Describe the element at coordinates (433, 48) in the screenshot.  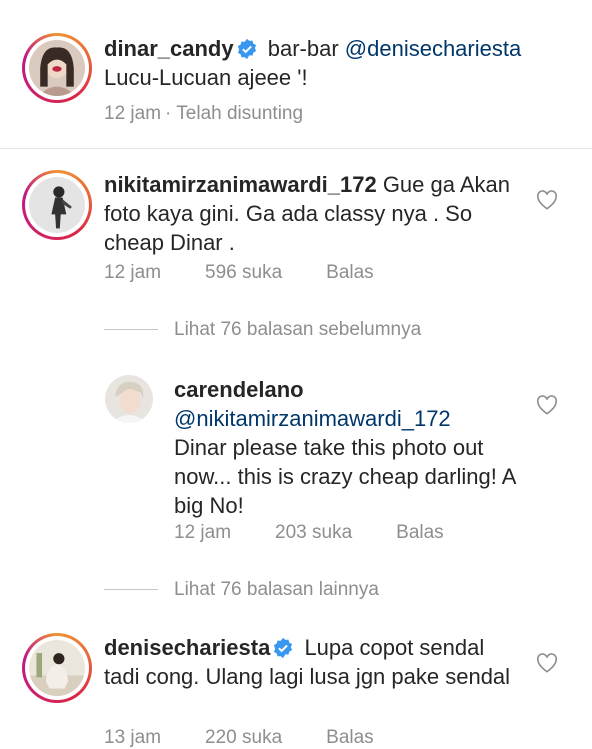
I see `mention-link: @denisechariesta` at that location.